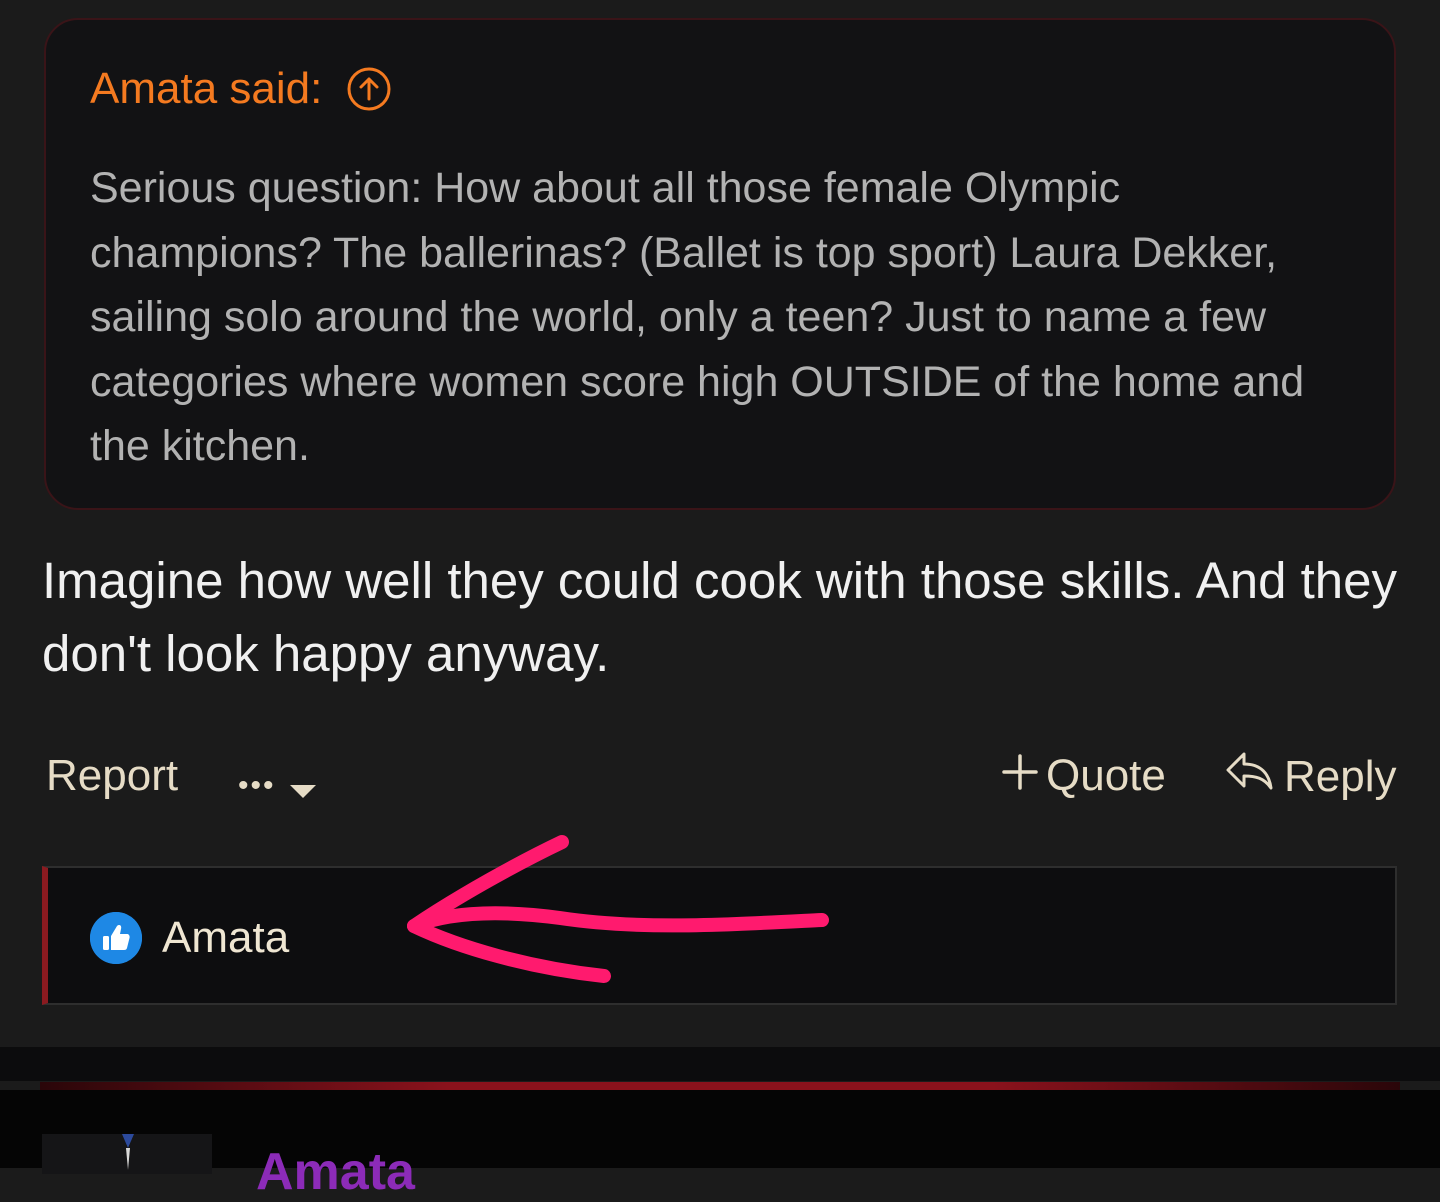 This screenshot has height=1202, width=1440. I want to click on jump-to-quote-icon, so click(369, 89).